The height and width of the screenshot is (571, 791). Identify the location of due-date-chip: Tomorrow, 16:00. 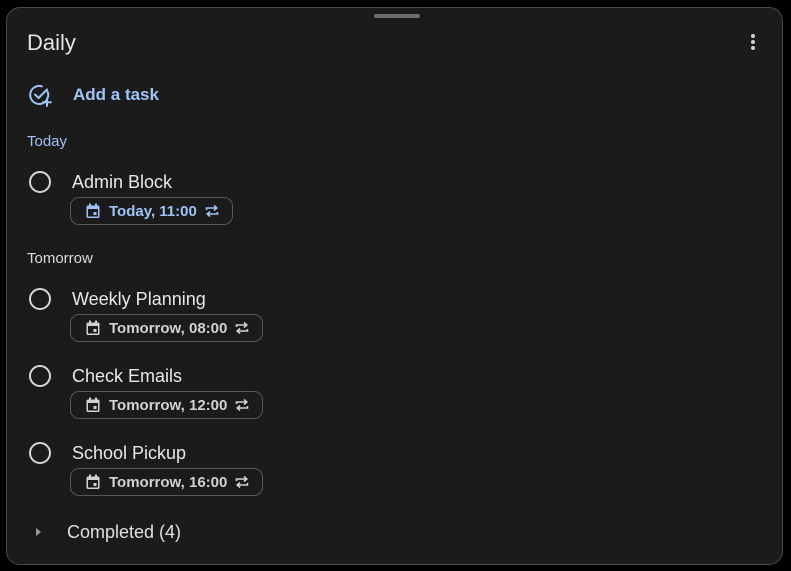
(167, 482).